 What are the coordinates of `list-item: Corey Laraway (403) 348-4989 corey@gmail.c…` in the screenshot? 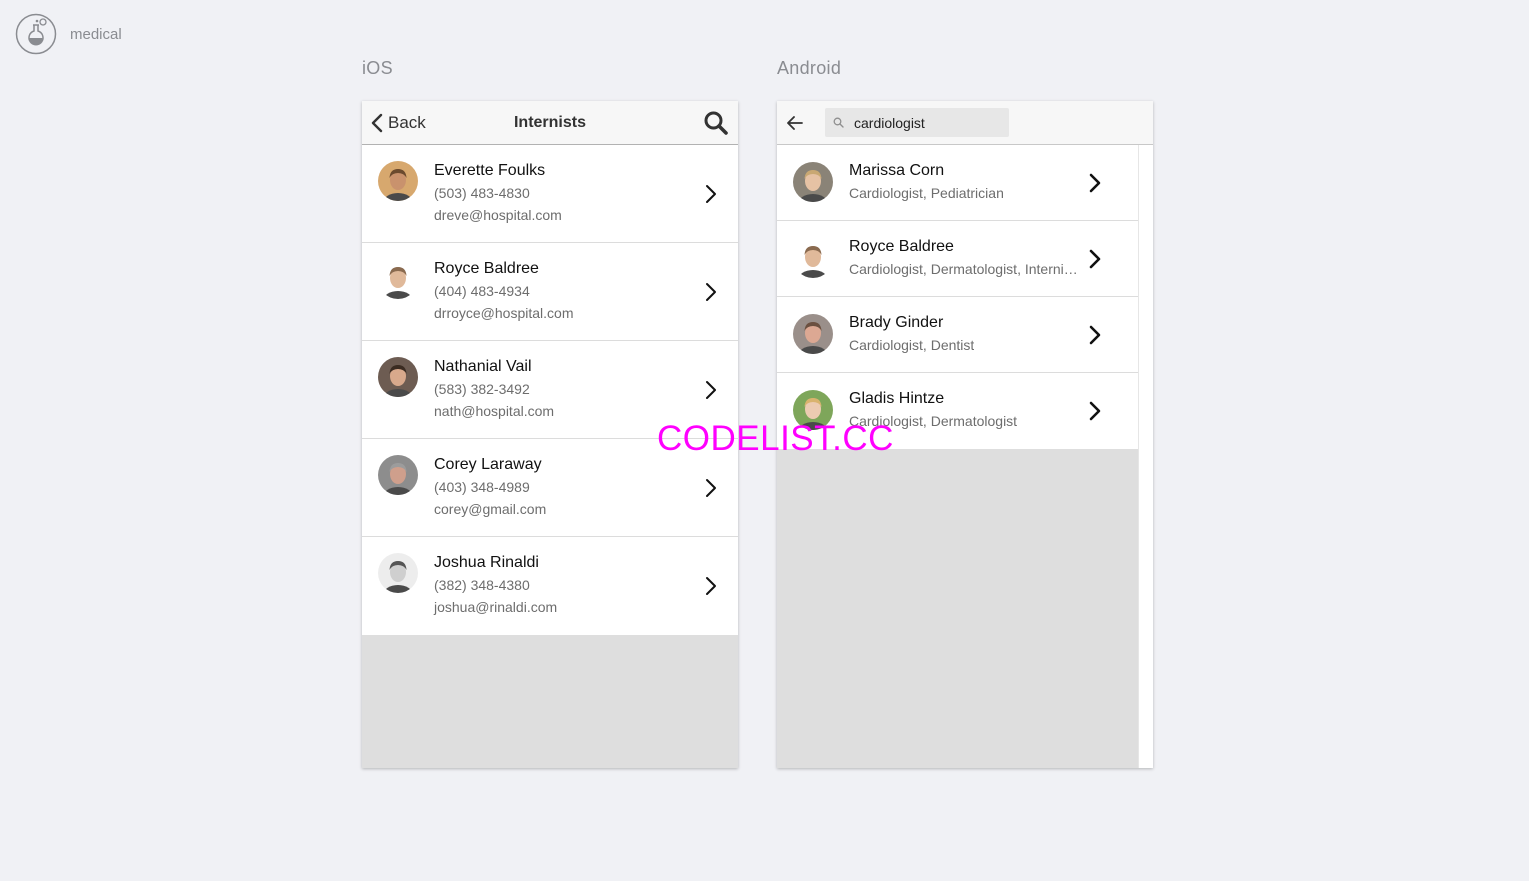 It's located at (550, 488).